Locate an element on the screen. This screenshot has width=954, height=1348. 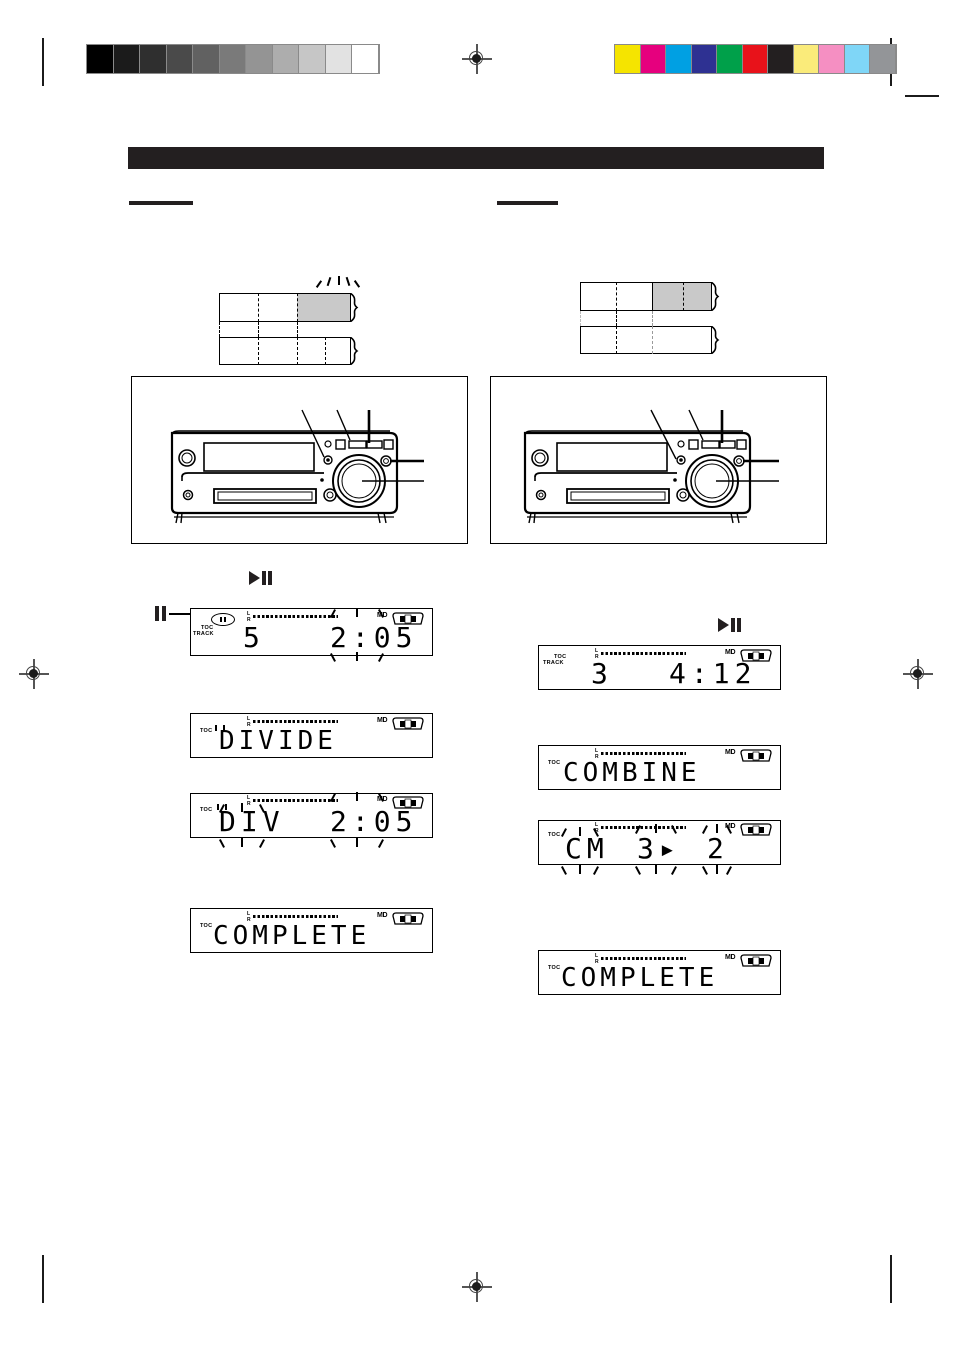
crop-line-bottom-right is located at coordinates (891, 1279).